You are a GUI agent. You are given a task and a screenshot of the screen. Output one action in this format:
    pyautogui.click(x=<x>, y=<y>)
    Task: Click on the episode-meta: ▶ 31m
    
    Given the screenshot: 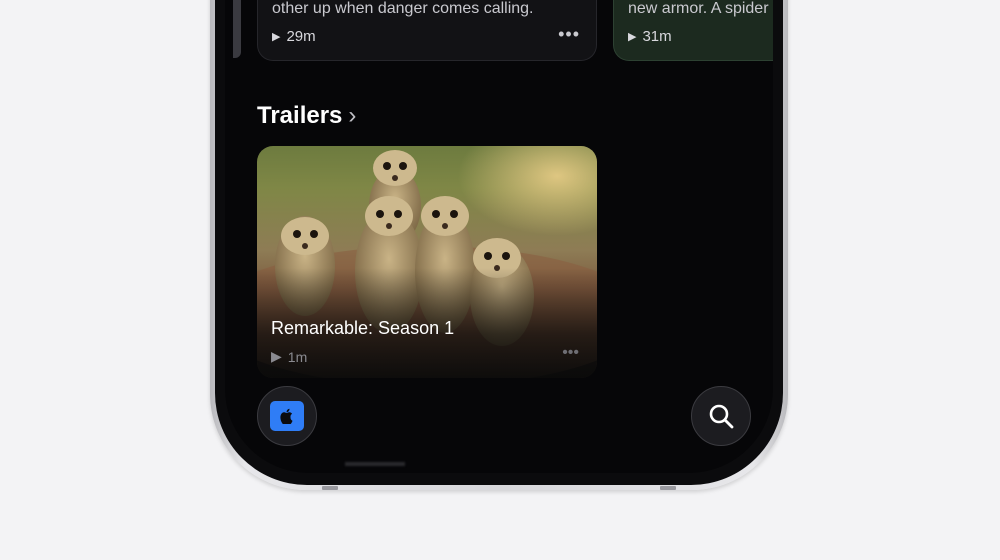 What is the action you would take?
    pyautogui.click(x=650, y=36)
    